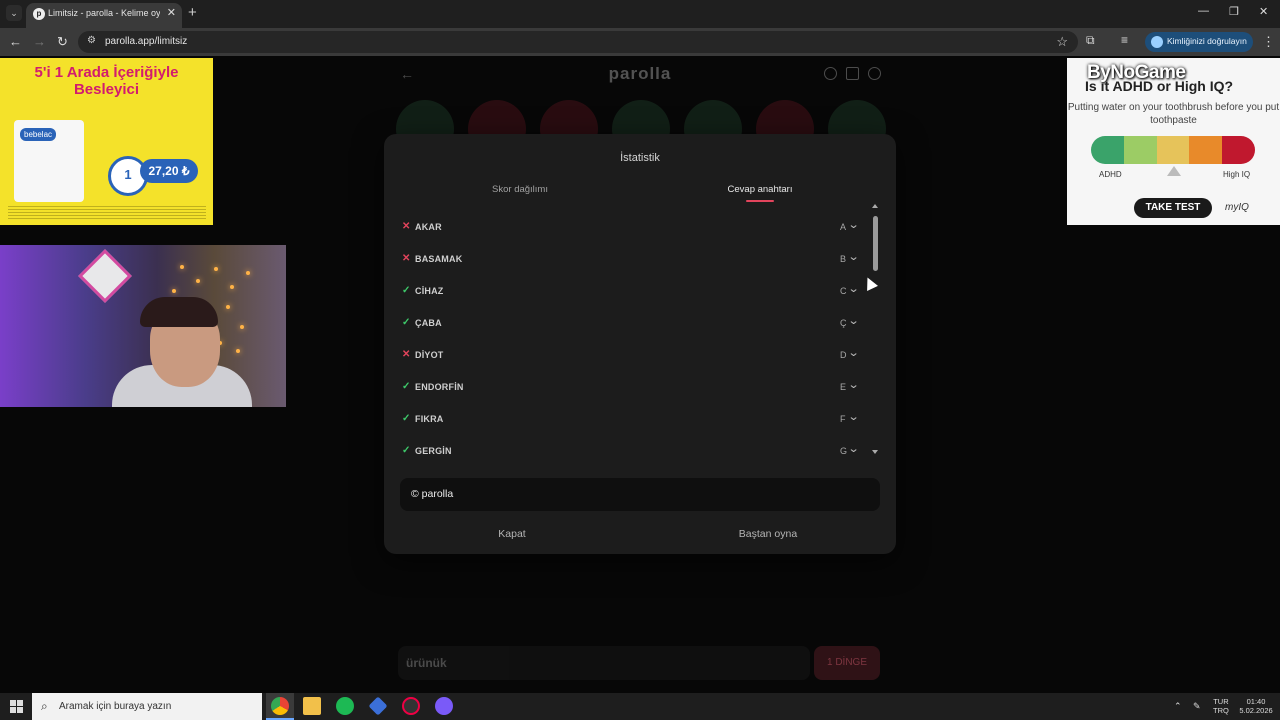 This screenshot has width=1280, height=720. Describe the element at coordinates (38, 134) in the screenshot. I see `left-ad-brand: bebelac` at that location.